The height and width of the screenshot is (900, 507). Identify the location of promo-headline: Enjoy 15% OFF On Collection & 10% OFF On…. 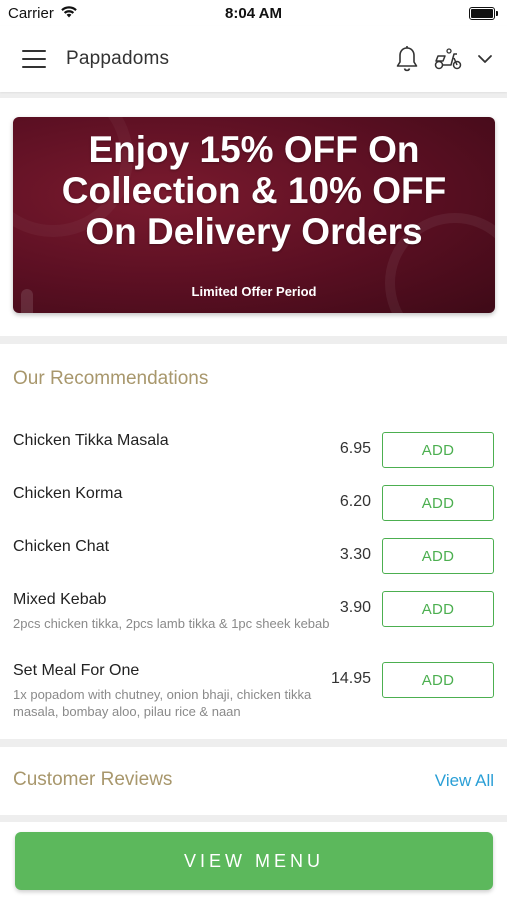
(254, 190).